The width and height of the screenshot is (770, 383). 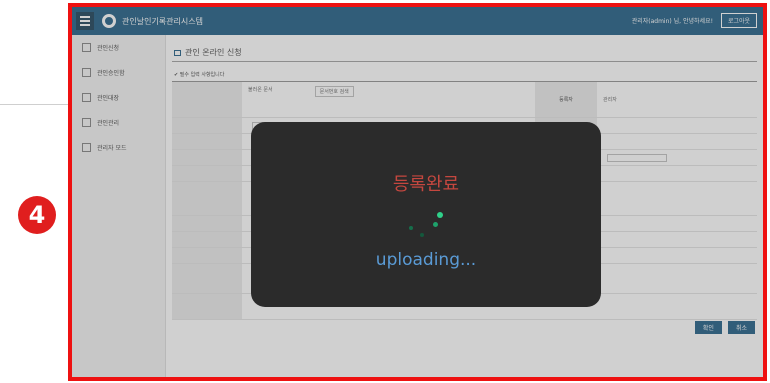 I want to click on modal-title: 등록완료, so click(x=426, y=184).